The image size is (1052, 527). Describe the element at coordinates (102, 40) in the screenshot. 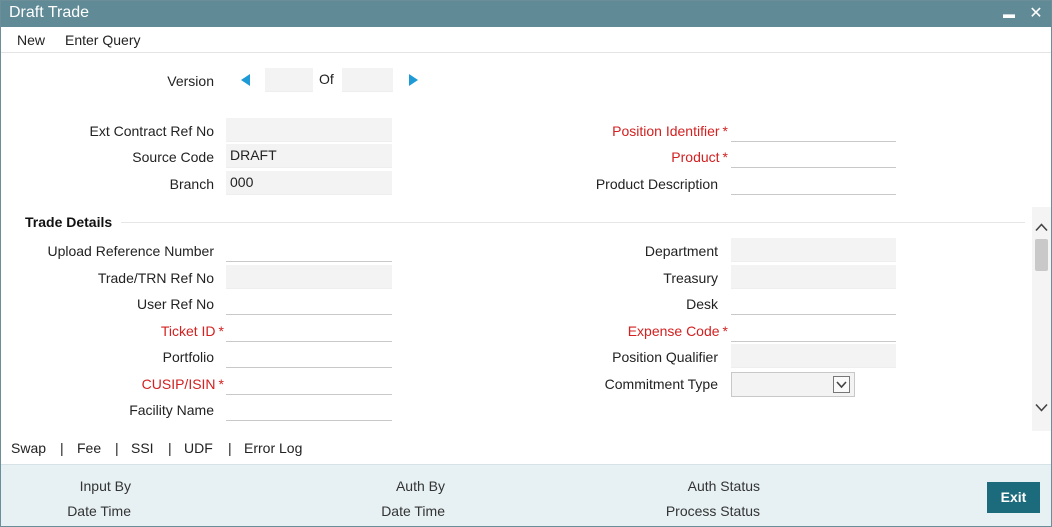

I see `enter-query-menu-item: Enter Query` at that location.